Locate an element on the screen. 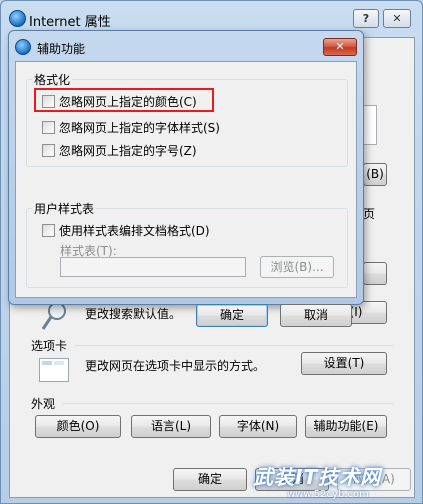  user-stylesheet-group-title: 用户样式表 is located at coordinates (64, 208).